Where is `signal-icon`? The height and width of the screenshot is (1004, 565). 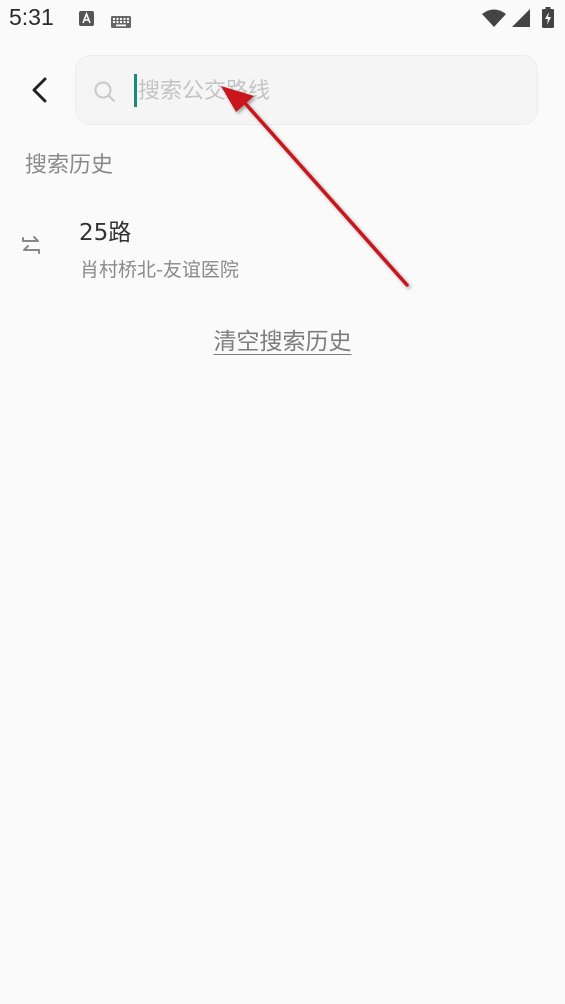 signal-icon is located at coordinates (521, 20).